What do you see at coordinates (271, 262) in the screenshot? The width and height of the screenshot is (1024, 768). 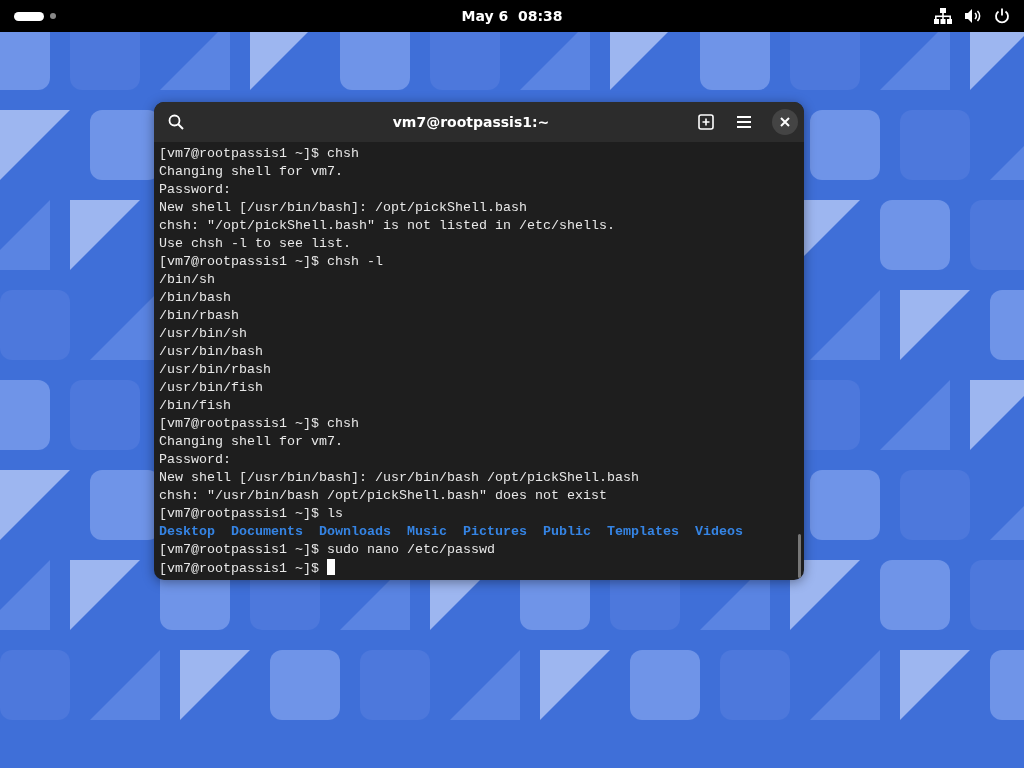 I see `terminal-line: [vm7@rootpassis1 ~]$ chsh -l` at bounding box center [271, 262].